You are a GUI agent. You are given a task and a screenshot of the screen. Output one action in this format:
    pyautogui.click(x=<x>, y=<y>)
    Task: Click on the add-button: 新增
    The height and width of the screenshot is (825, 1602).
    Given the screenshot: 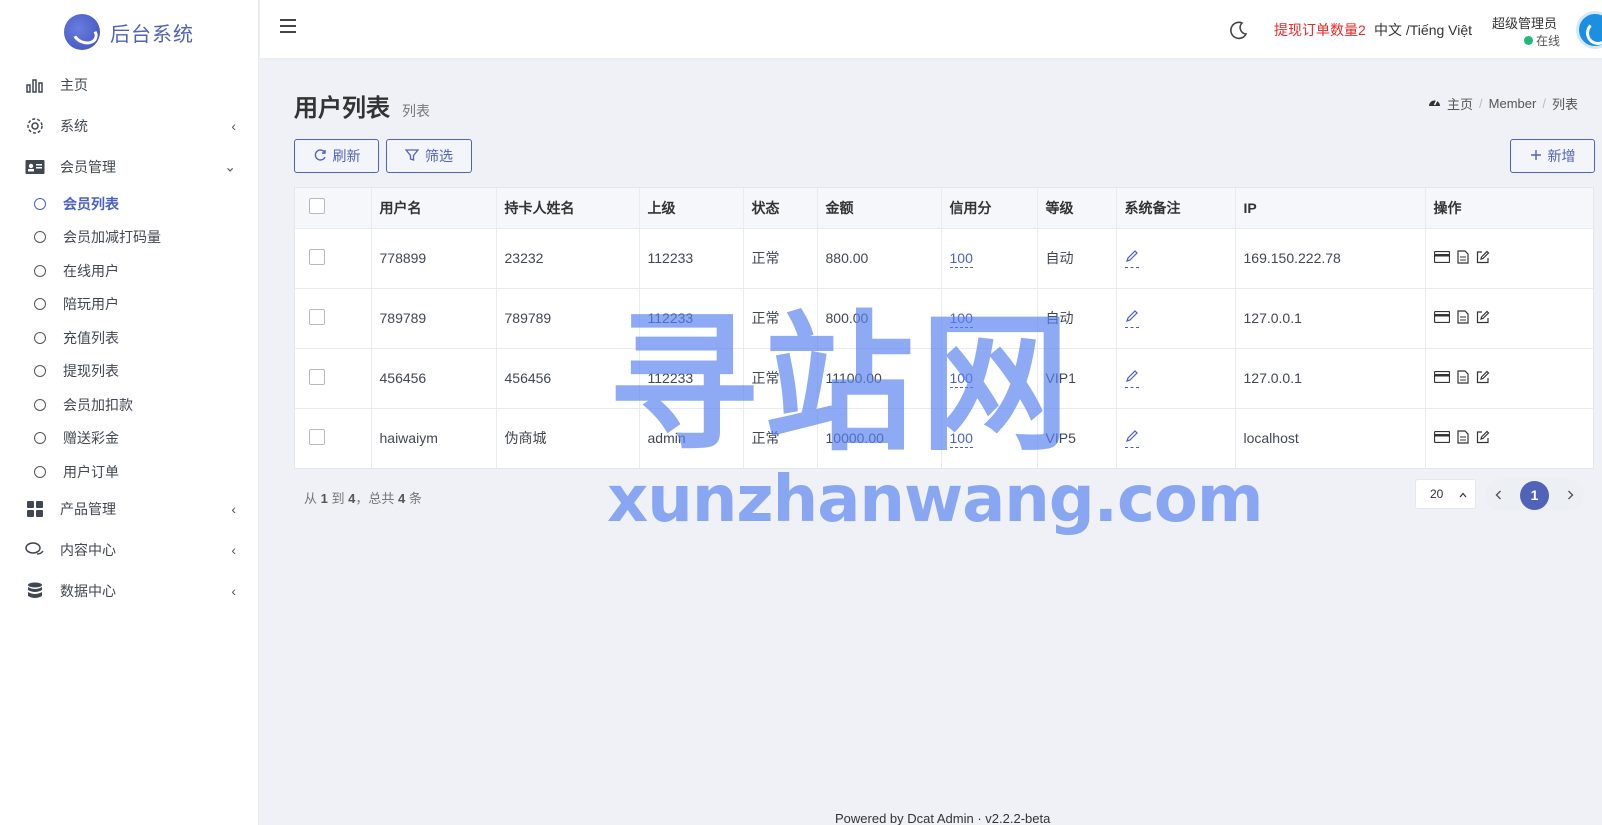 What is the action you would take?
    pyautogui.click(x=1552, y=156)
    